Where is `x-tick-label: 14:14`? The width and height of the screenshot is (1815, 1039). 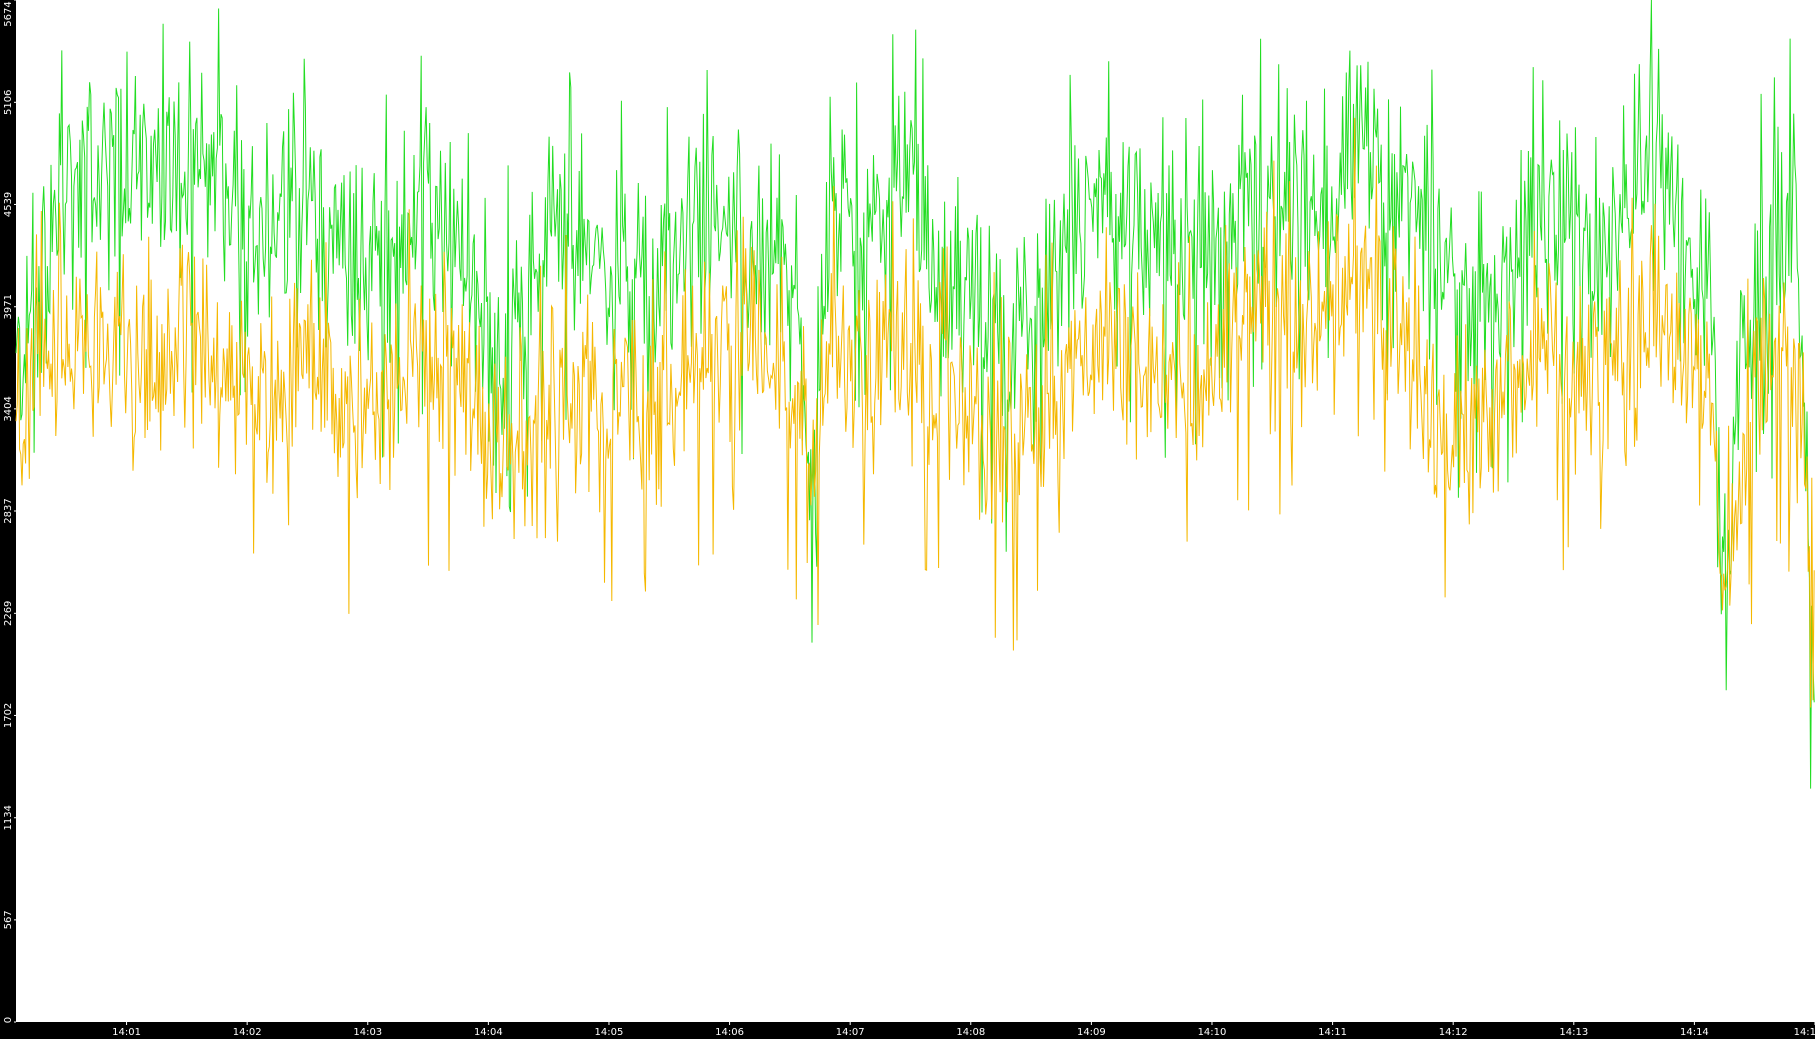 x-tick-label: 14:14 is located at coordinates (1694, 1032).